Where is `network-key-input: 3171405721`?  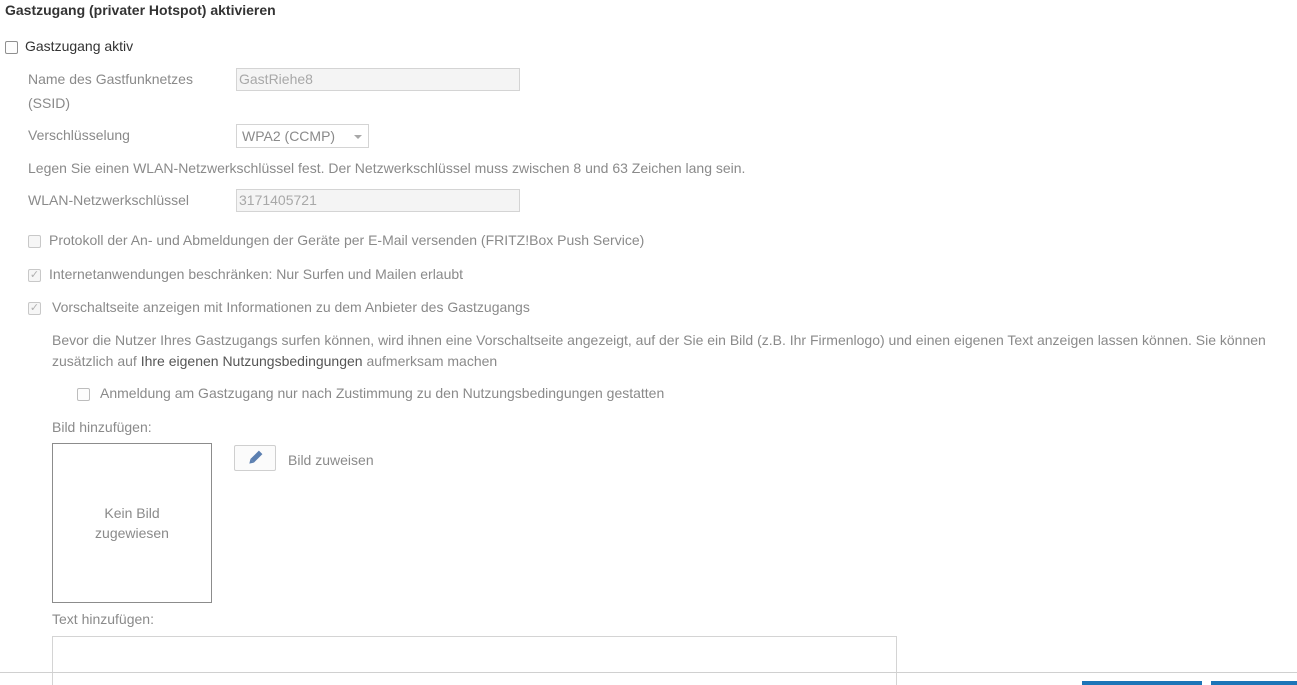 network-key-input: 3171405721 is located at coordinates (378, 200).